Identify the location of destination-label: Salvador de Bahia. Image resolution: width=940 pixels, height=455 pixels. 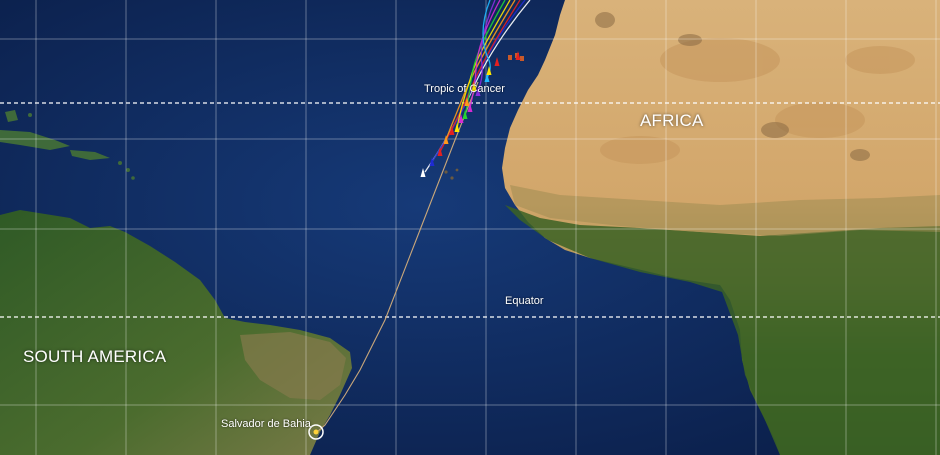
(266, 424).